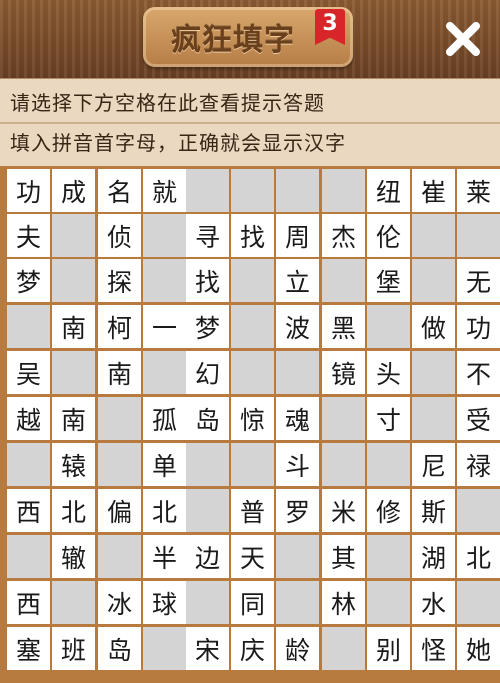 The image size is (500, 683). I want to click on grid-cell: 找, so click(252, 235).